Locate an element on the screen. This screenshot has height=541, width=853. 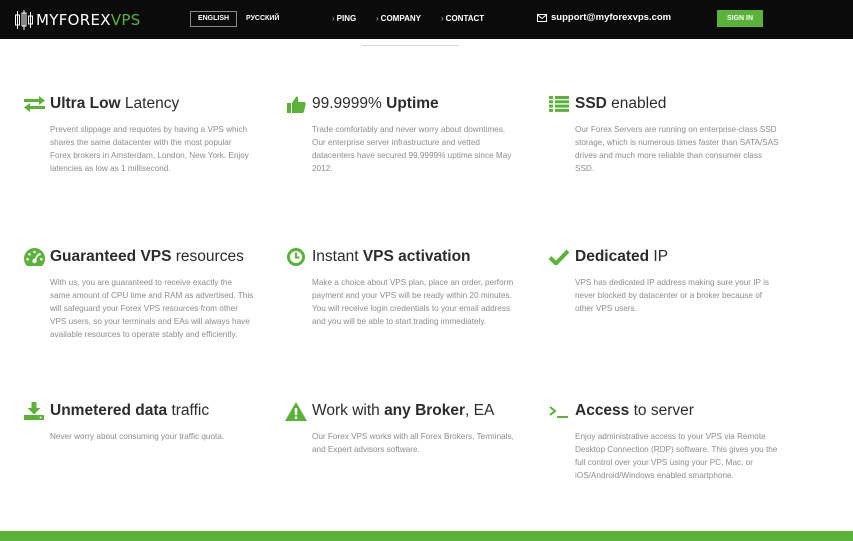
feature-heading: Work with any Broker, EA is located at coordinates (389, 411).